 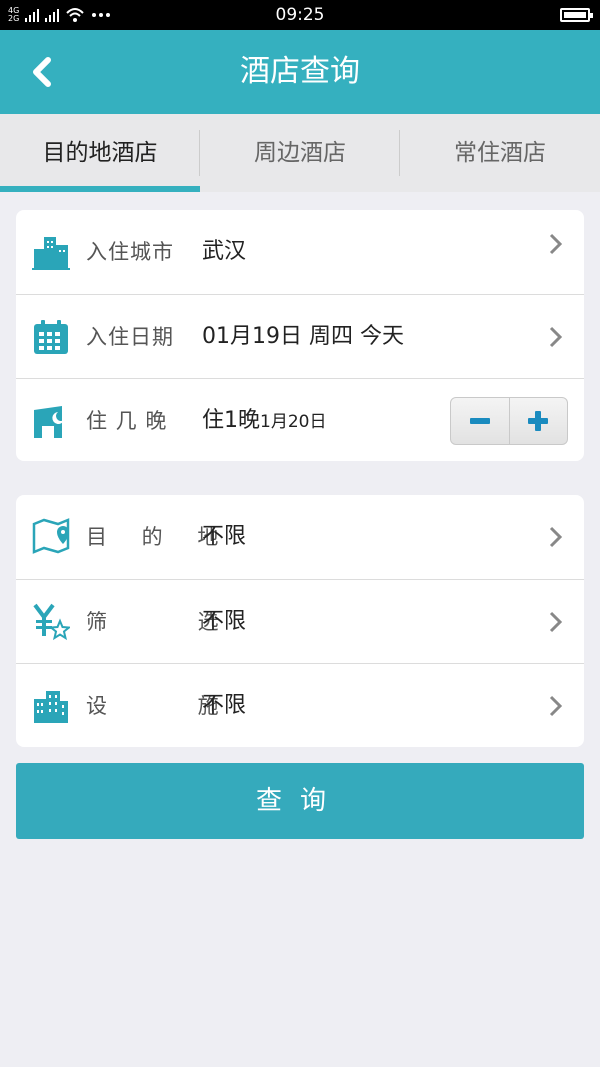 I want to click on plus-icon, so click(x=538, y=421).